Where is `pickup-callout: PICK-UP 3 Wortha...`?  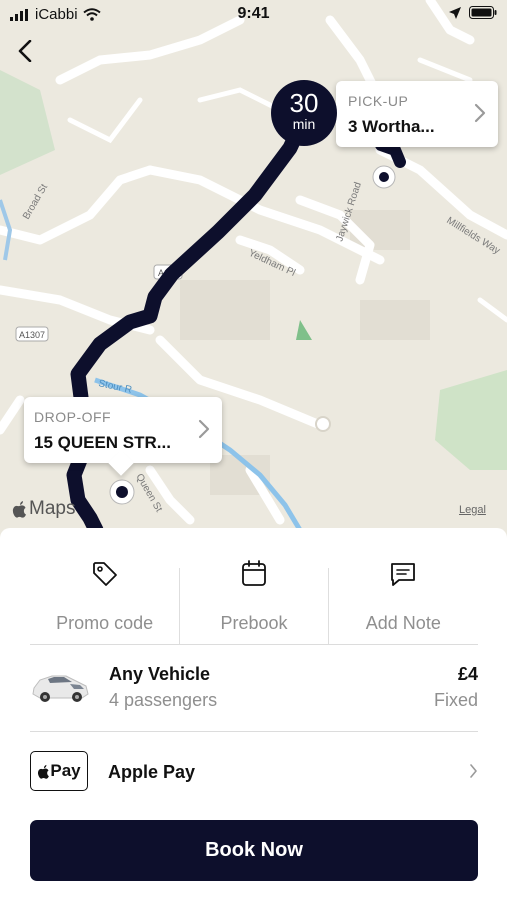
pickup-callout: PICK-UP 3 Wortha... is located at coordinates (417, 114).